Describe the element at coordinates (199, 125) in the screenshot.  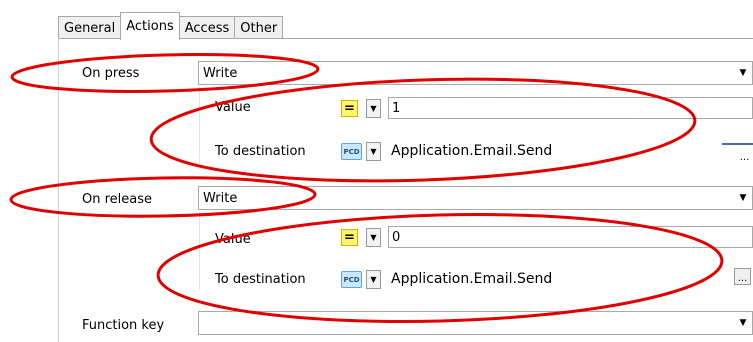
I see `on-press-subpanel` at that location.